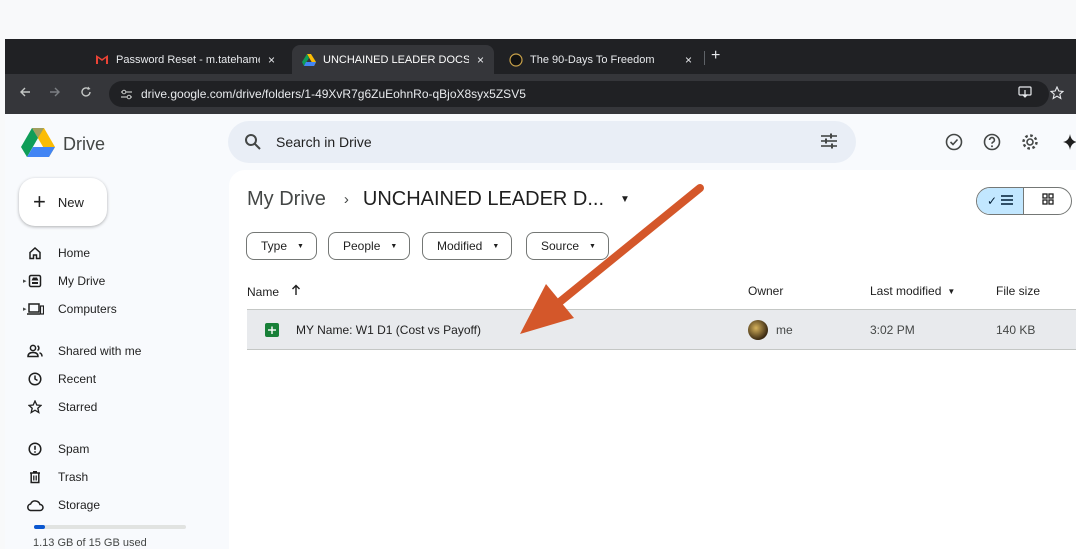  I want to click on site-settings-icon, so click(126, 94).